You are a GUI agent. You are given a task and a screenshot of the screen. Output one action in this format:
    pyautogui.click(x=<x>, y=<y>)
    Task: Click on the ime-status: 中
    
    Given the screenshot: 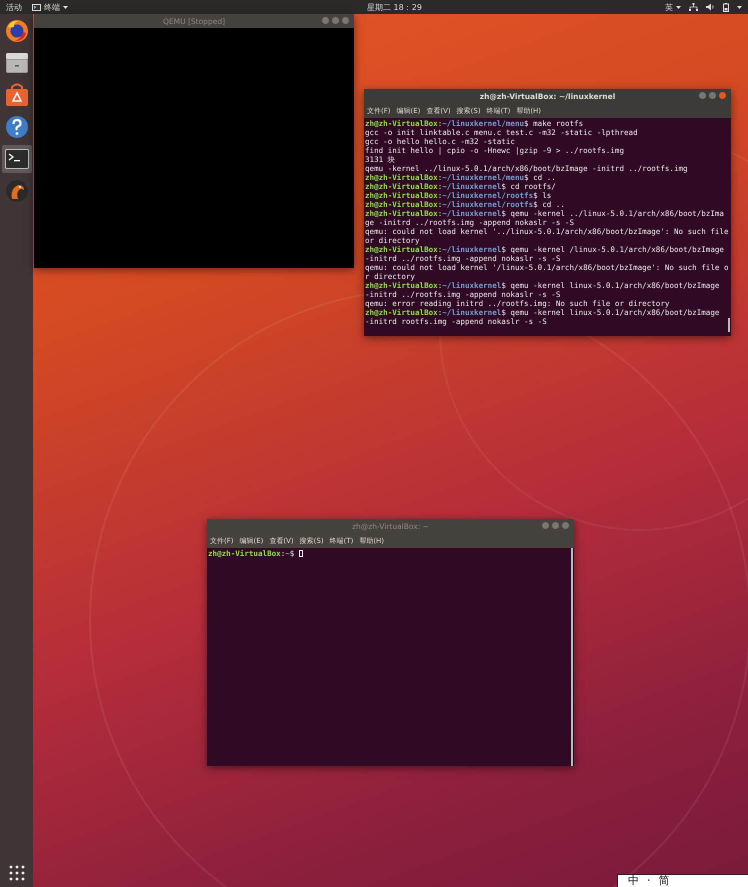 What is the action you would take?
    pyautogui.click(x=633, y=881)
    